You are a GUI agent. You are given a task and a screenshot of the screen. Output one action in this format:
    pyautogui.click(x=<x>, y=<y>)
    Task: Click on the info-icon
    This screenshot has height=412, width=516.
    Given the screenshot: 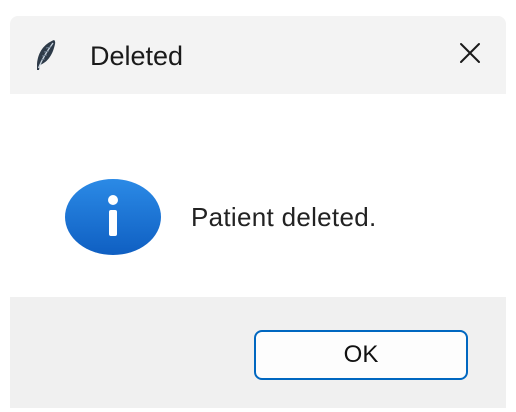 What is the action you would take?
    pyautogui.click(x=113, y=217)
    